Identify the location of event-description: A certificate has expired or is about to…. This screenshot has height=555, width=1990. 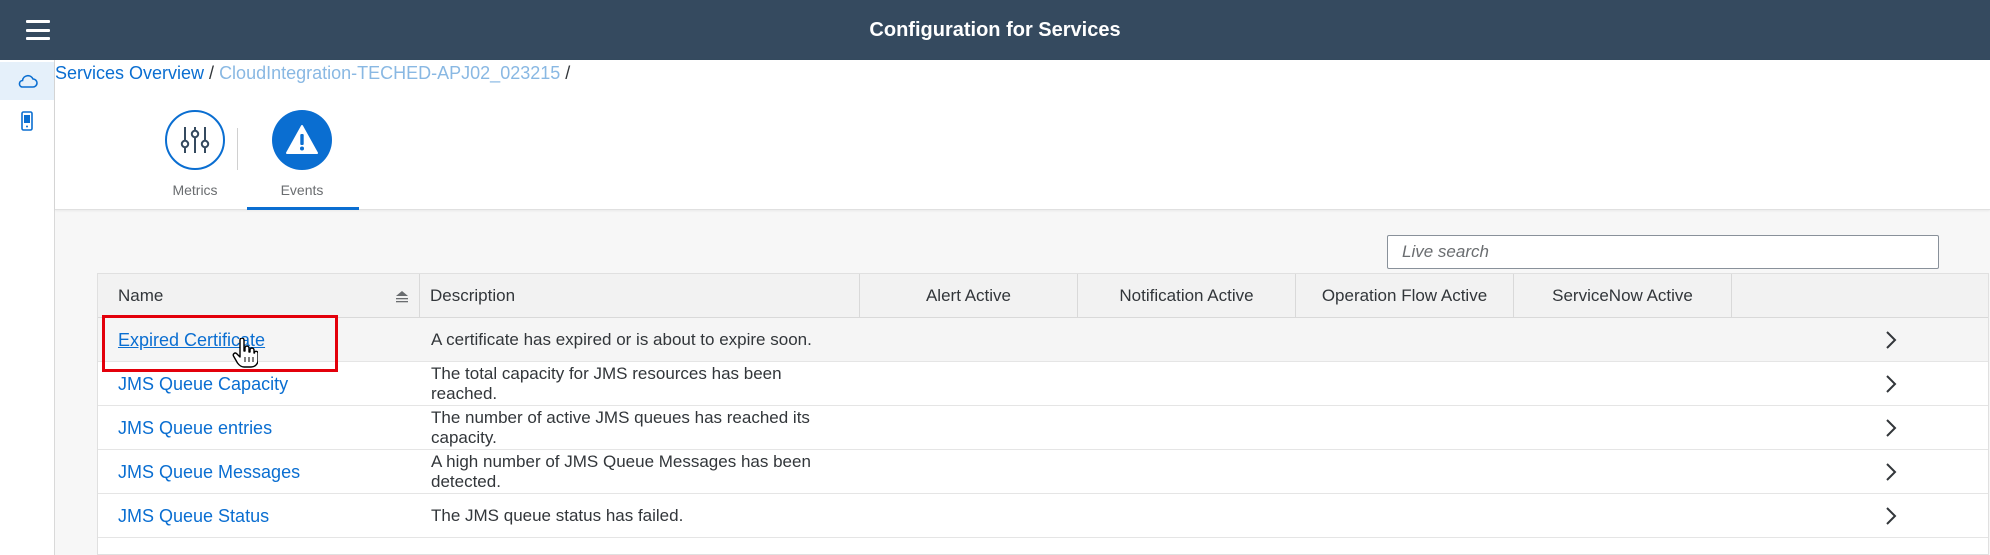
(621, 339).